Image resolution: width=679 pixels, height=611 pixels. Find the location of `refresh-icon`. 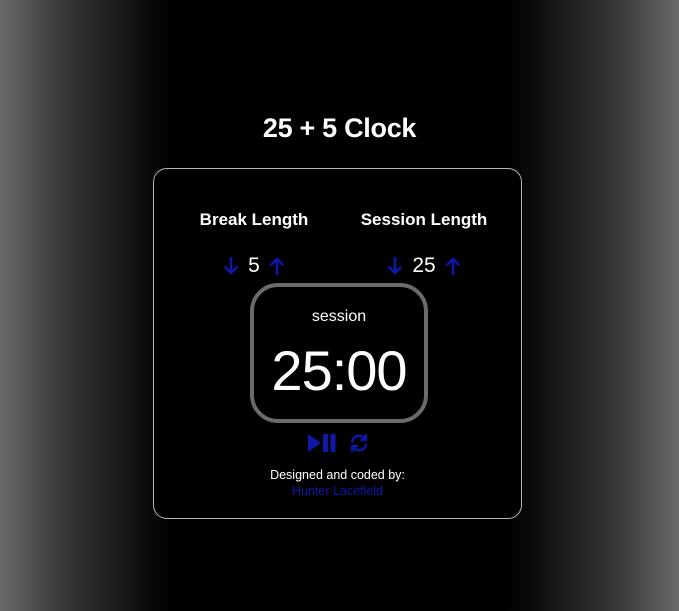

refresh-icon is located at coordinates (358, 443).